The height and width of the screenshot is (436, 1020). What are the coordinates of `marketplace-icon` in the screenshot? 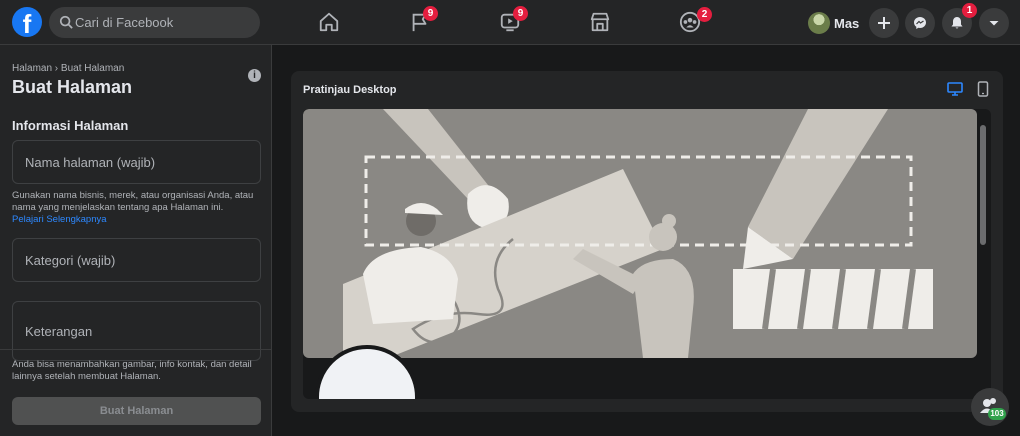 It's located at (600, 22).